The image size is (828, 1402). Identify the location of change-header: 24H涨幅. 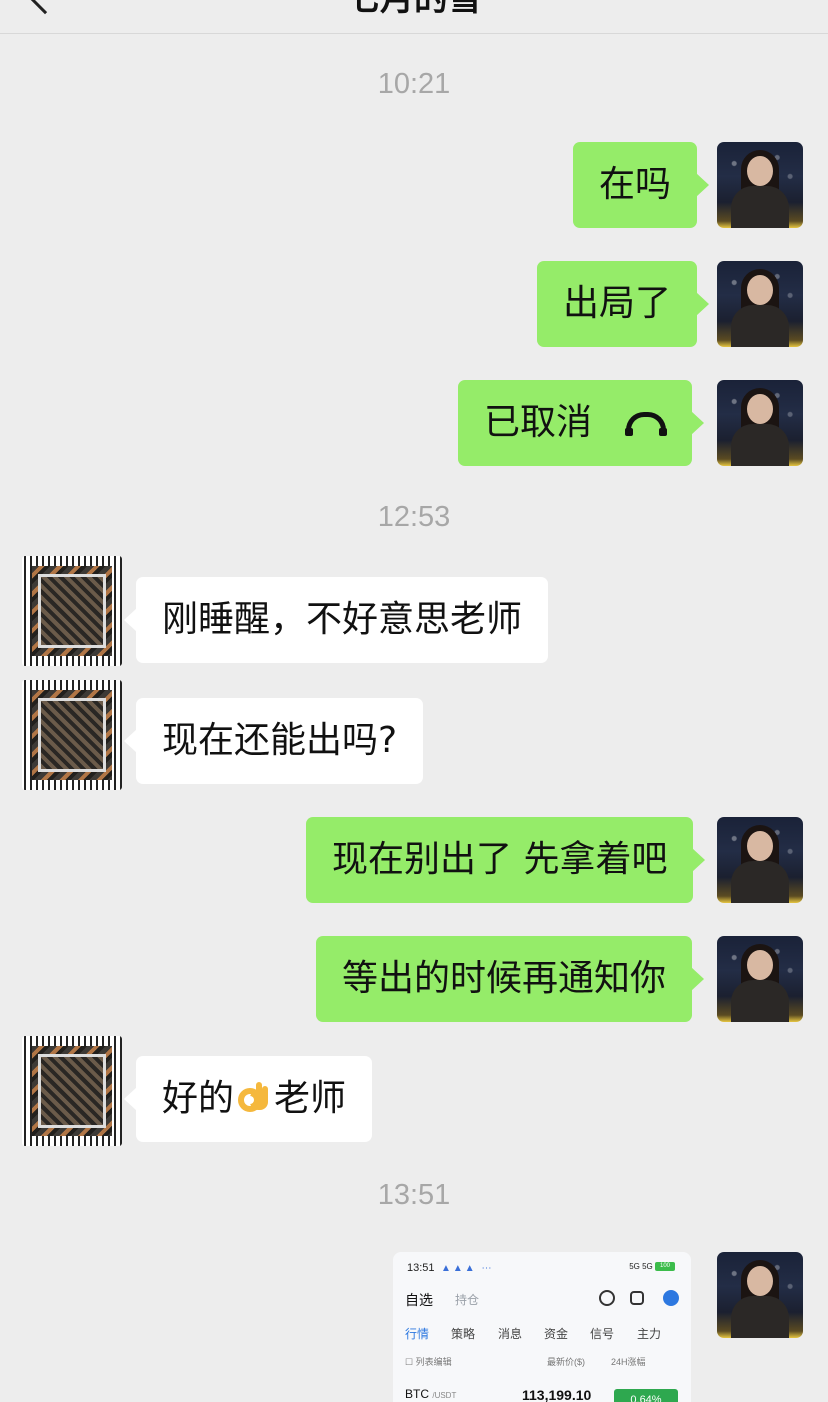
(628, 1362).